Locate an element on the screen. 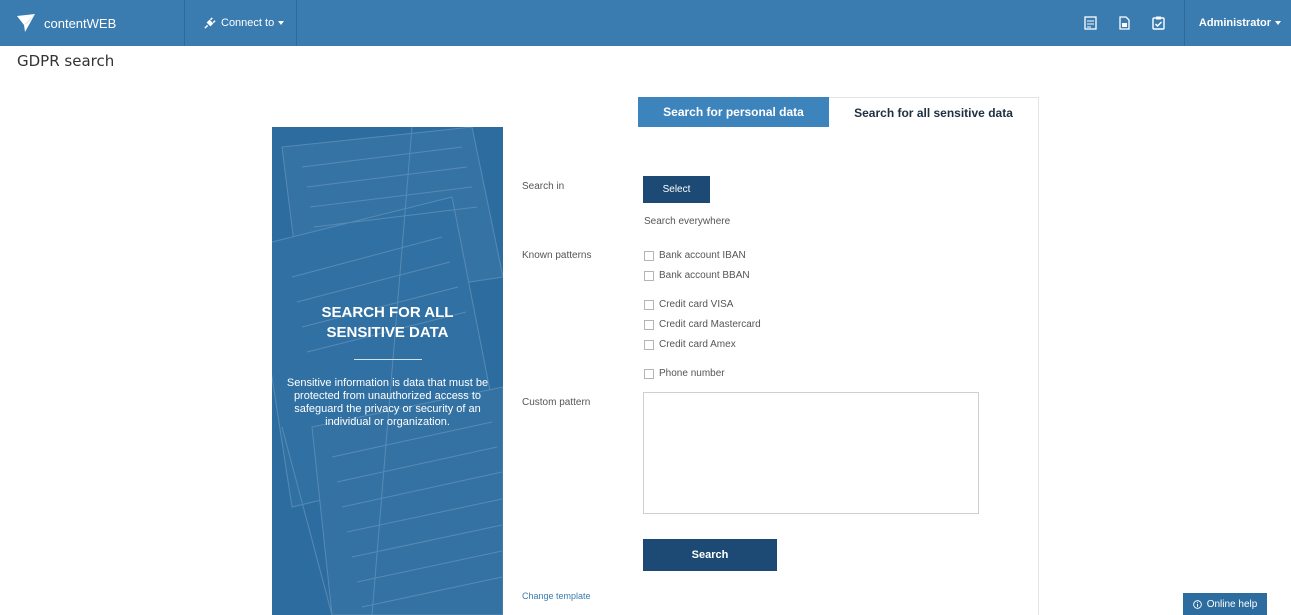 This screenshot has height=615, width=1291. pattern-label: Bank account IBAN is located at coordinates (702, 255).